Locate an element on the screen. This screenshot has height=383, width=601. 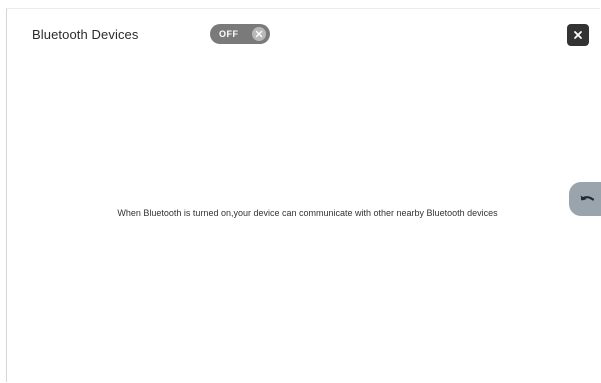
bluetooth-toggle: OFF is located at coordinates (240, 34).